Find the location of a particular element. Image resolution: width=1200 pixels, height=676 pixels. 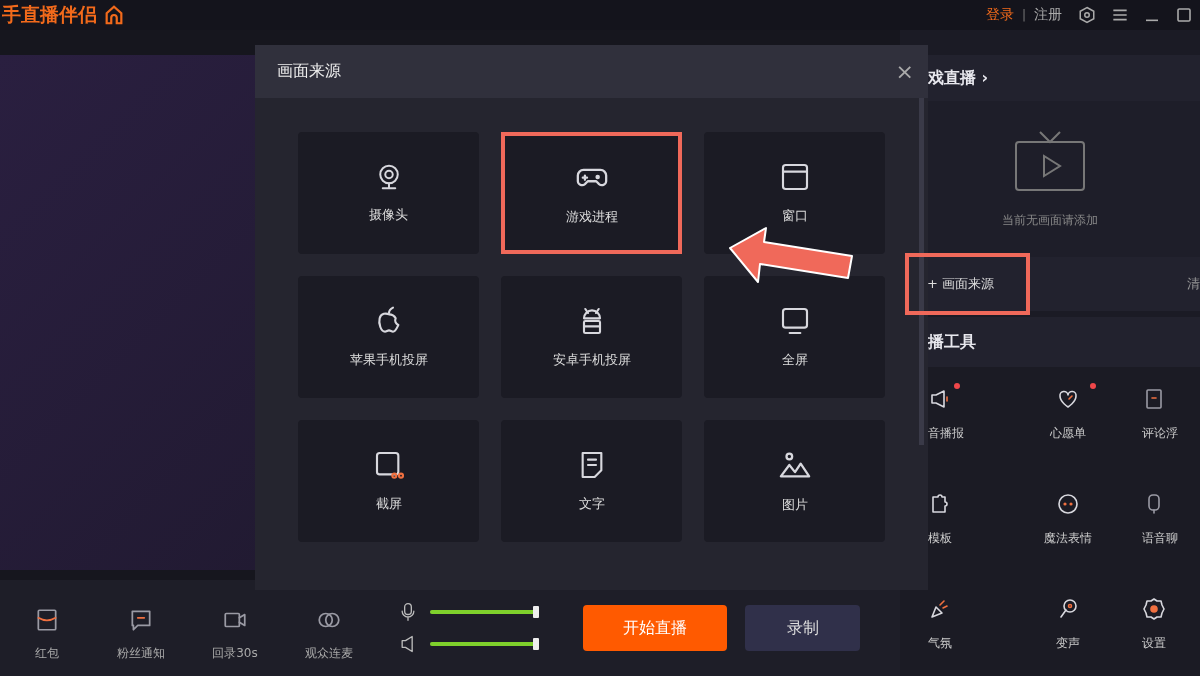

clear-button: 清 is located at coordinates (1193, 284).